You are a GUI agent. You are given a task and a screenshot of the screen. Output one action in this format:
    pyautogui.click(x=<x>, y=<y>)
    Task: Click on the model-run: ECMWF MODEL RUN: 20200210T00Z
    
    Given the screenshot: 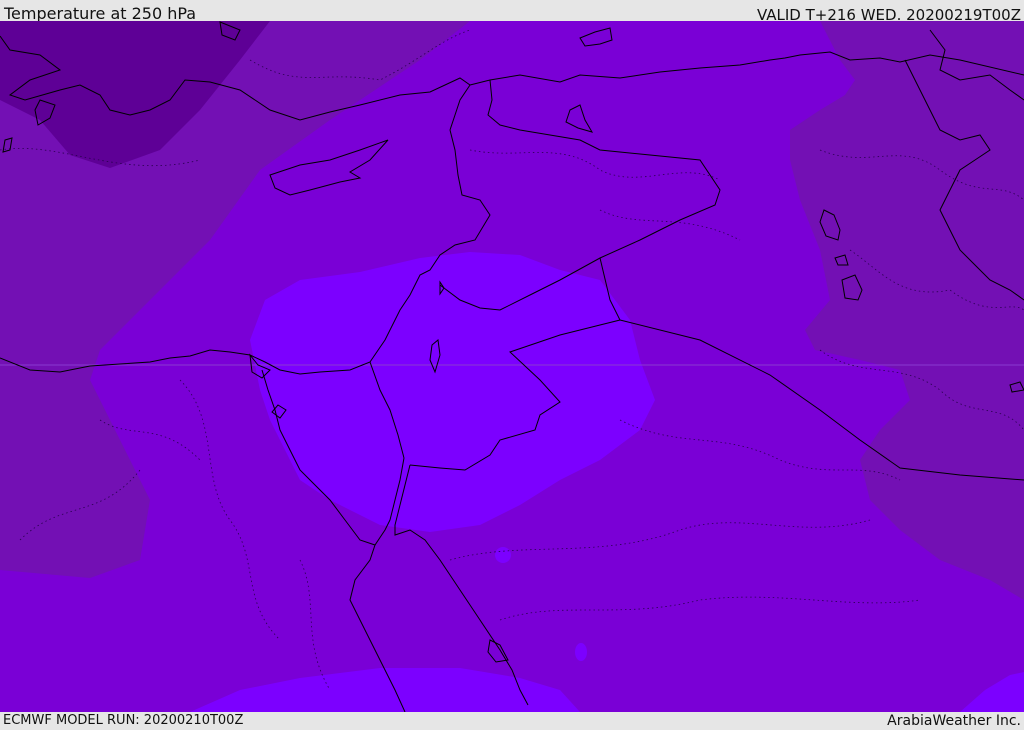 What is the action you would take?
    pyautogui.click(x=123, y=720)
    